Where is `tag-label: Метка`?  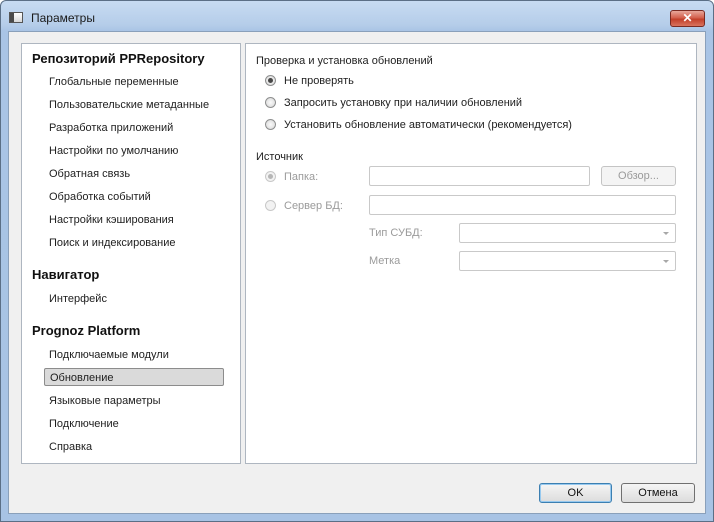
tag-label: Метка is located at coordinates (385, 261).